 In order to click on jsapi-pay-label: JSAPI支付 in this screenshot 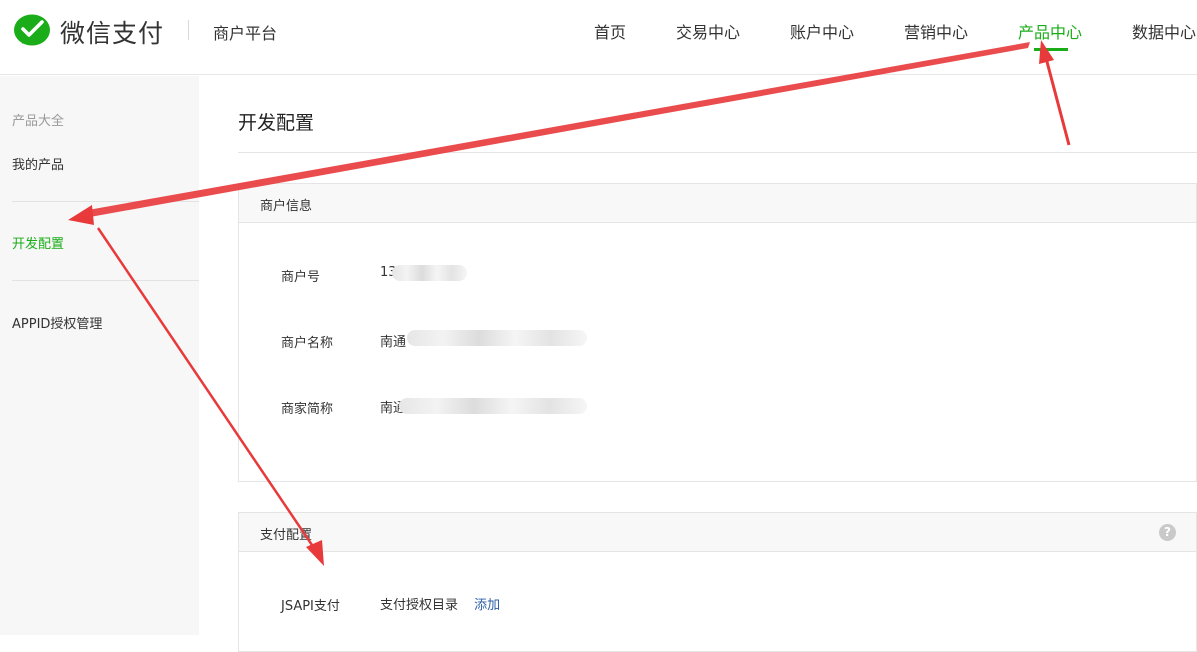, I will do `click(310, 606)`.